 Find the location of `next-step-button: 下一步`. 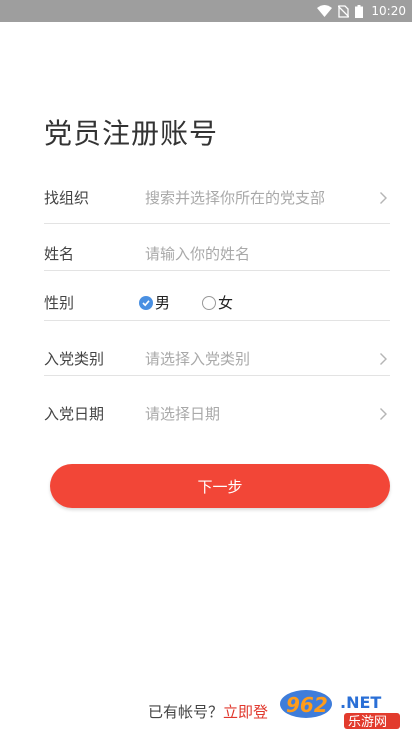

next-step-button: 下一步 is located at coordinates (220, 486).